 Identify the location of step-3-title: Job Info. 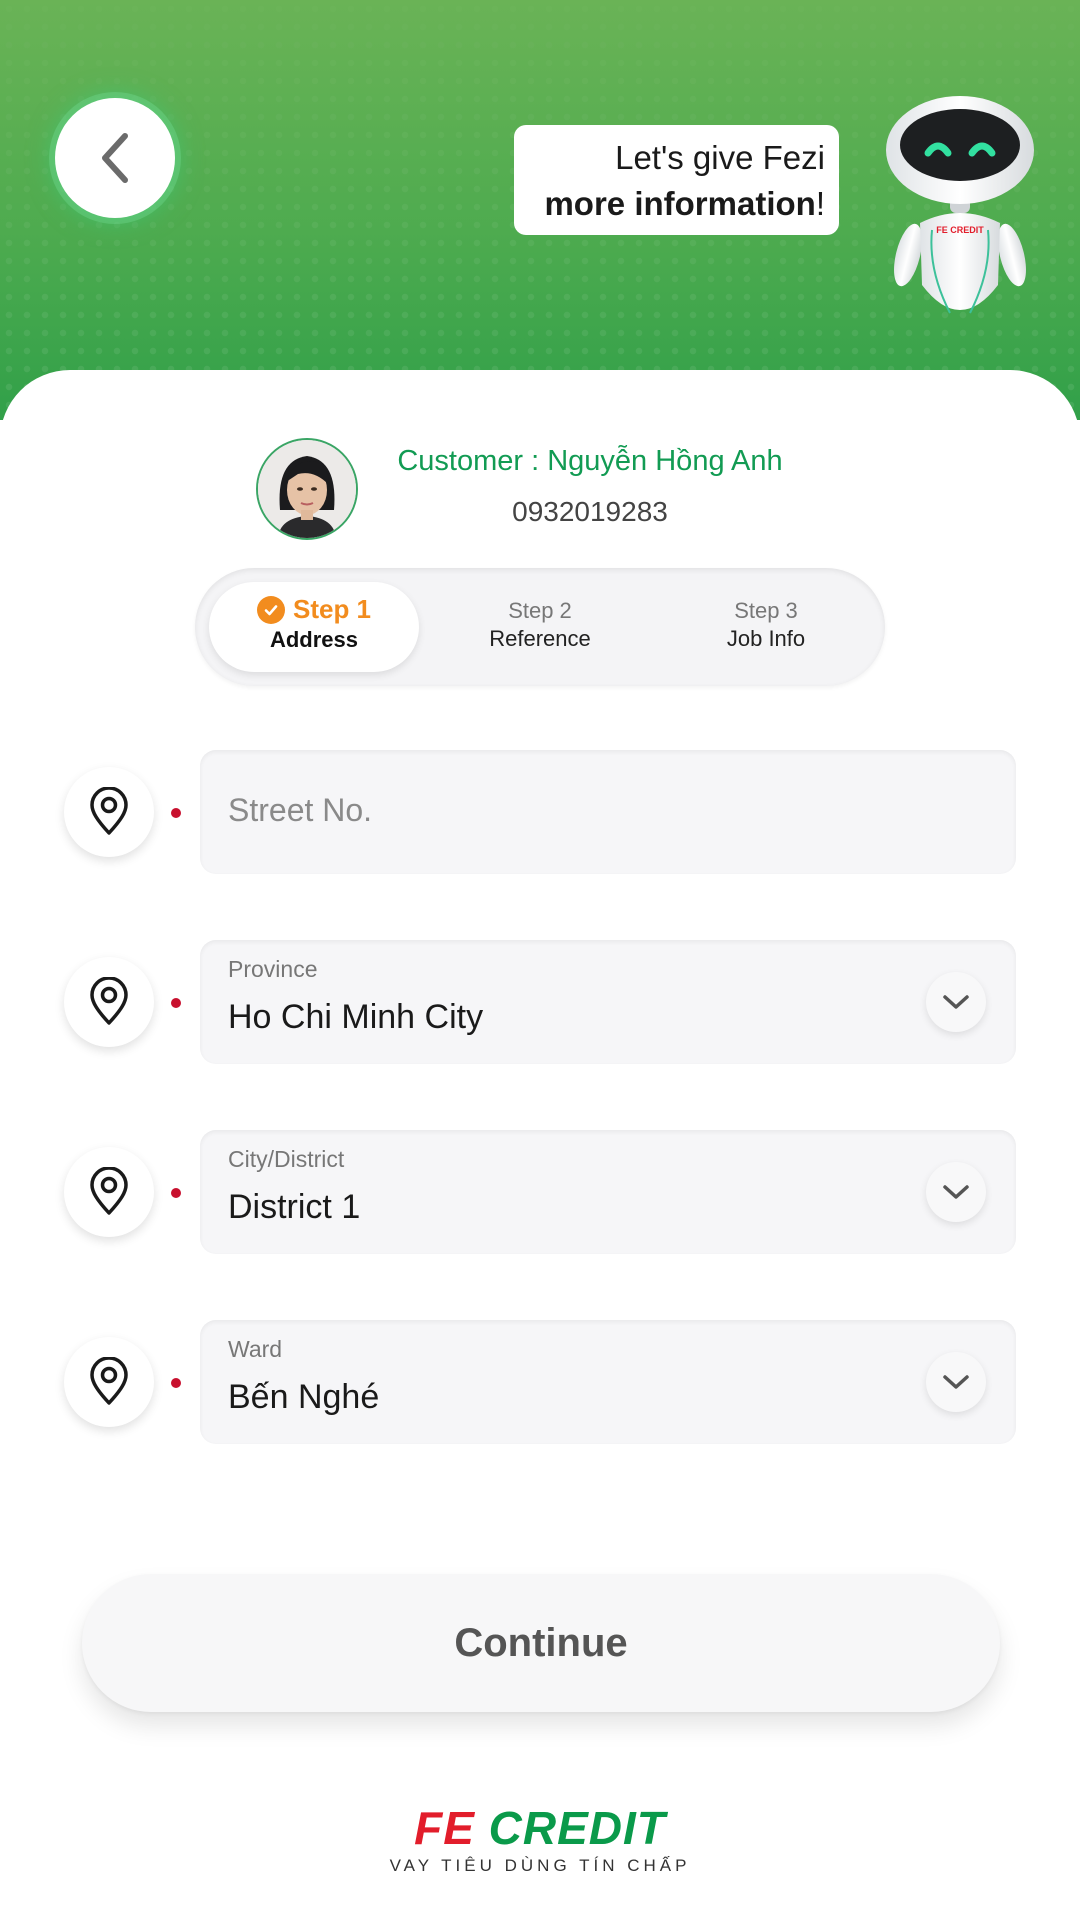
(766, 638).